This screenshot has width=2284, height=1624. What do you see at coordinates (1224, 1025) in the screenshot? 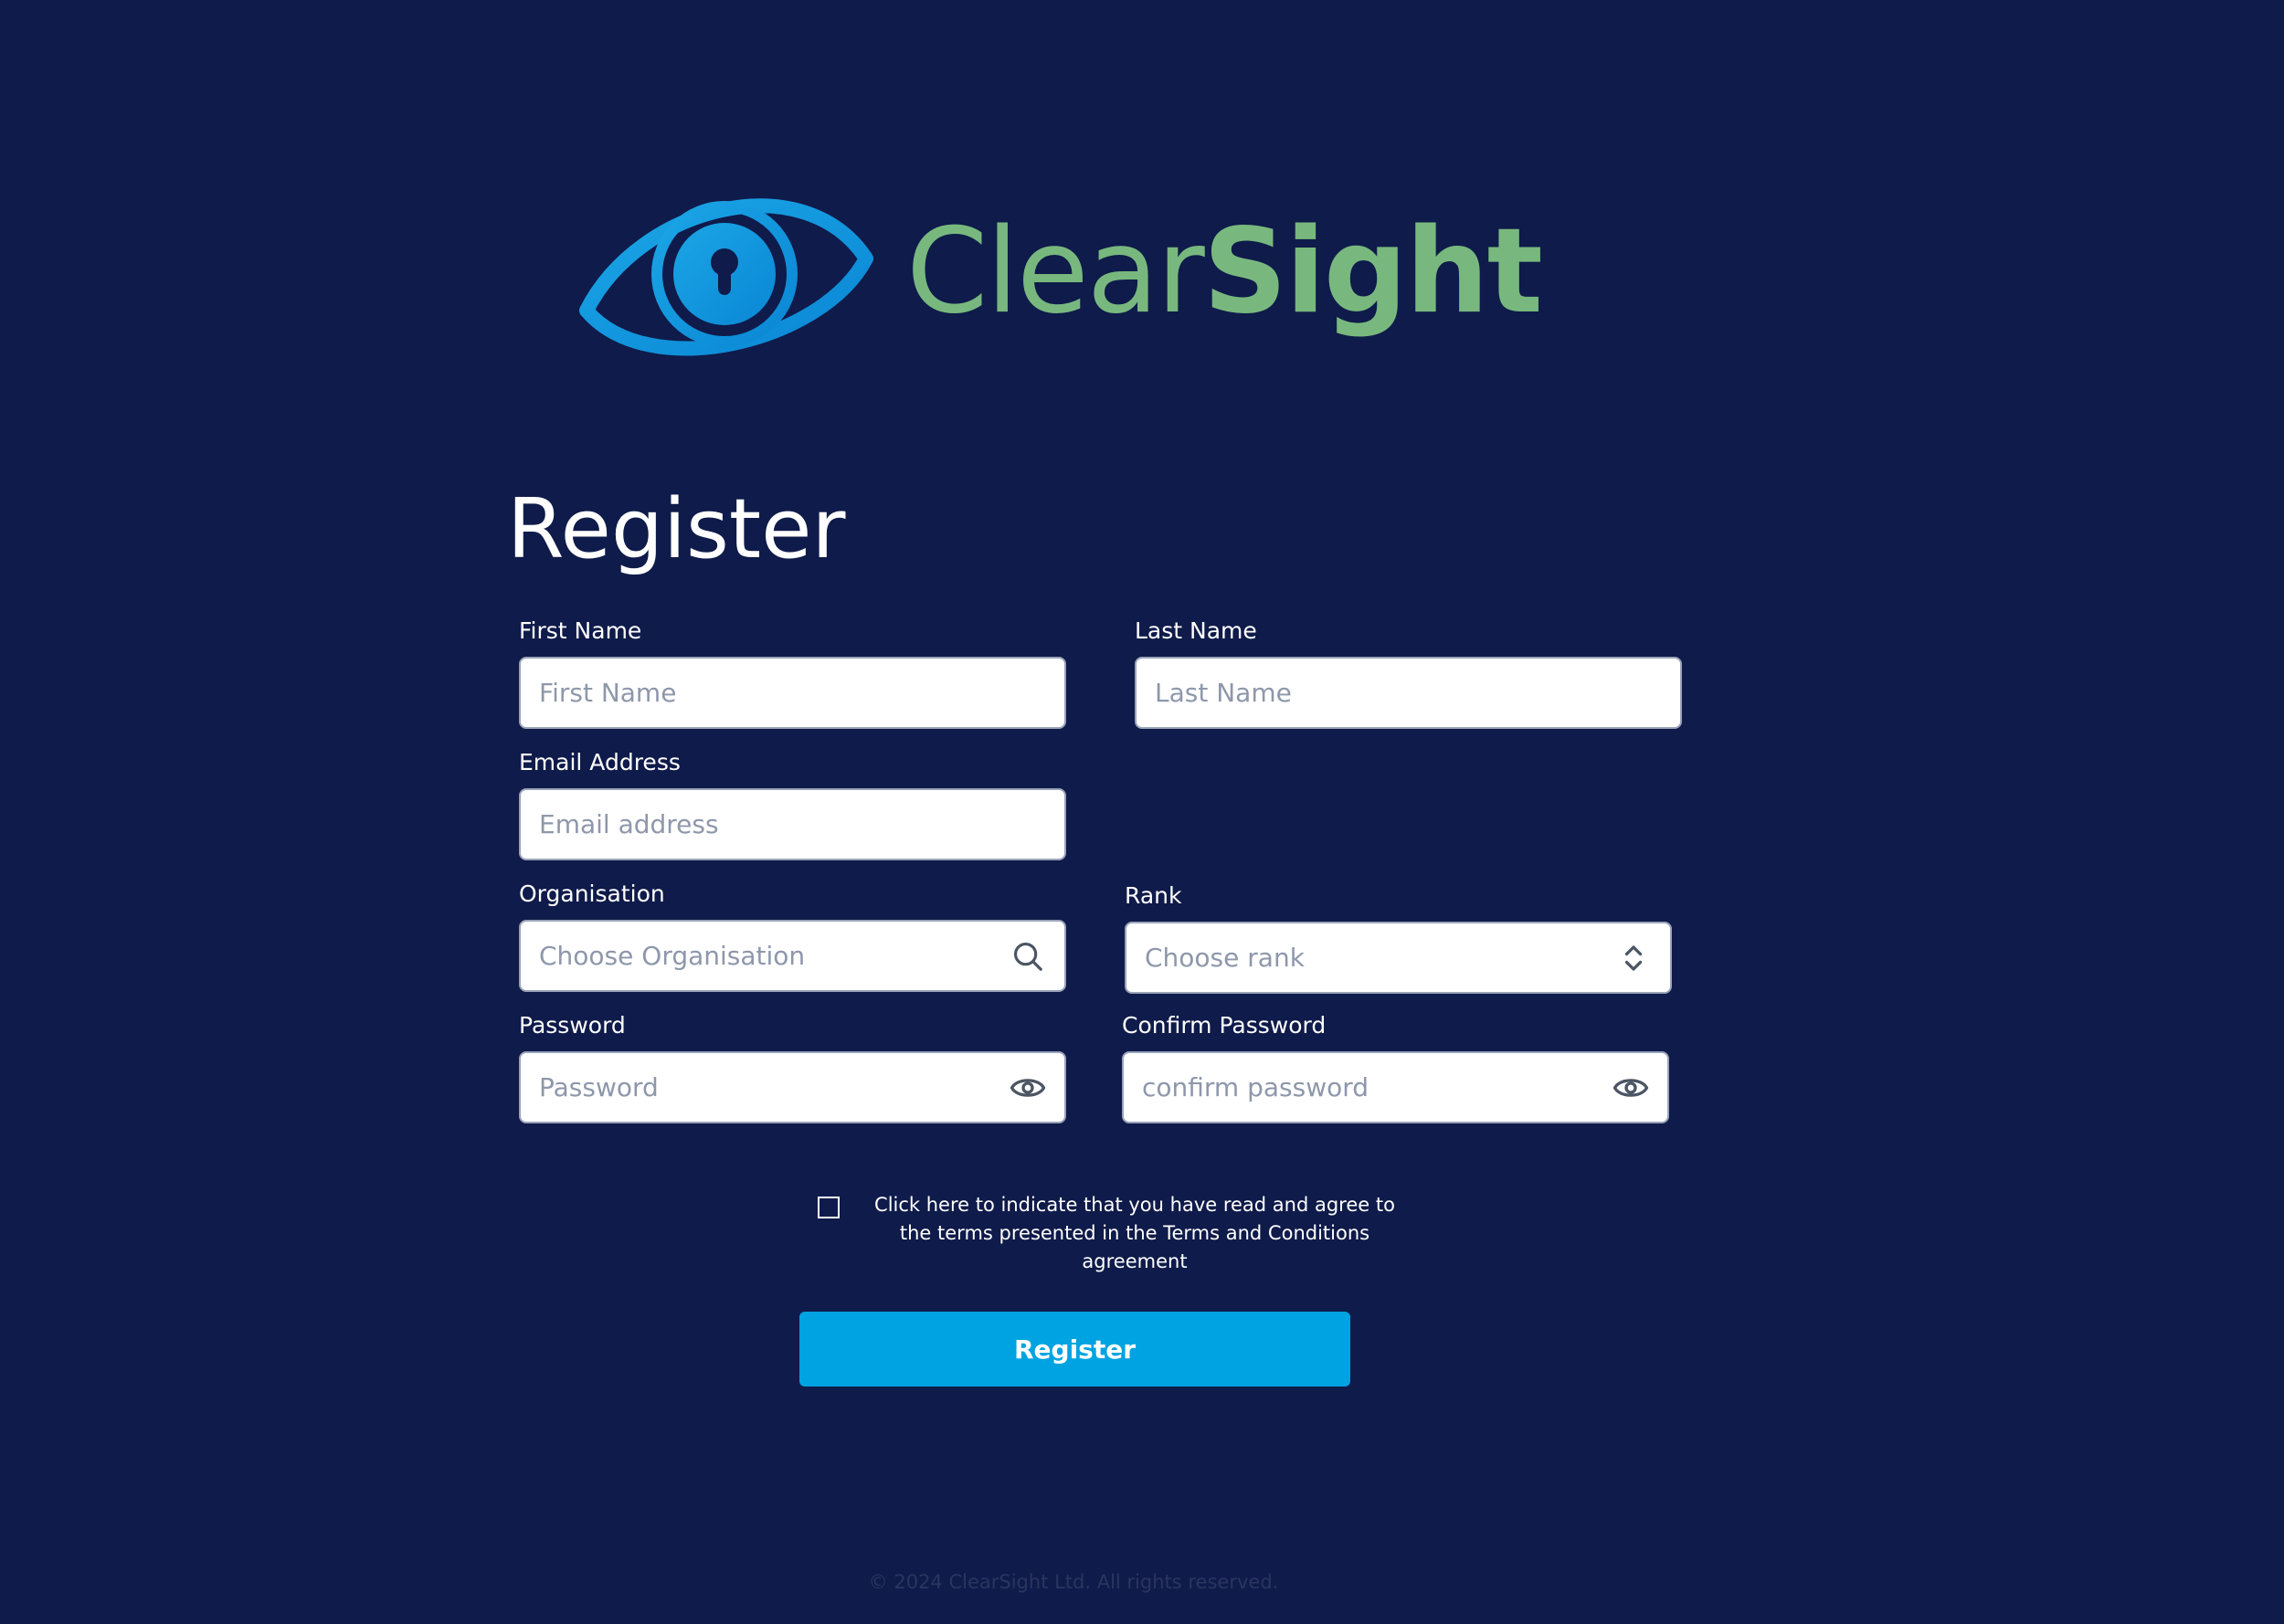
I see `confirm-password-label: Confirm Password` at bounding box center [1224, 1025].